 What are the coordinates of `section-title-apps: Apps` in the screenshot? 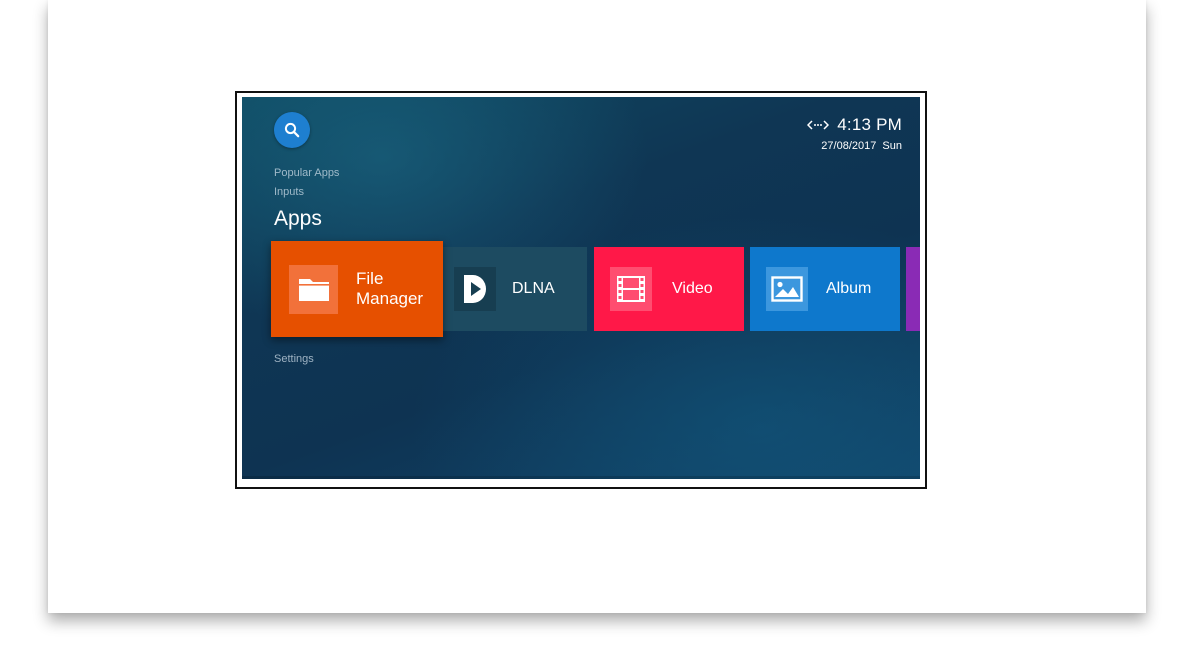 It's located at (298, 218).